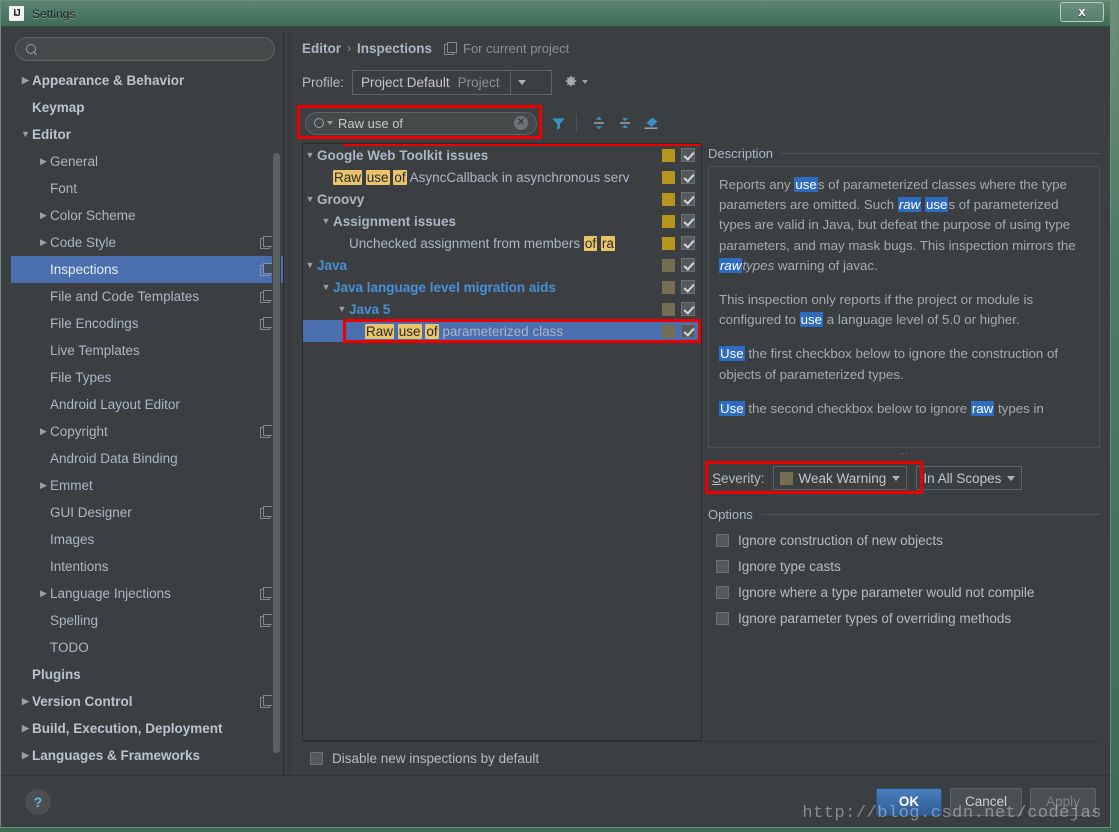 This screenshot has height=832, width=1119. Describe the element at coordinates (555, 14) in the screenshot. I see `title-bar: IJ Settings x` at that location.